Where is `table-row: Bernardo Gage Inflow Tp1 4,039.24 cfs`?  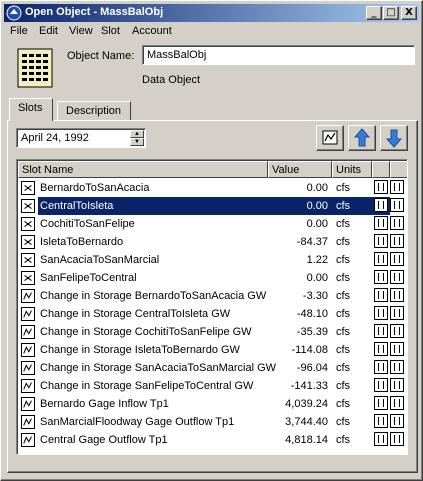 table-row: Bernardo Gage Inflow Tp1 4,039.24 cfs is located at coordinates (211, 404).